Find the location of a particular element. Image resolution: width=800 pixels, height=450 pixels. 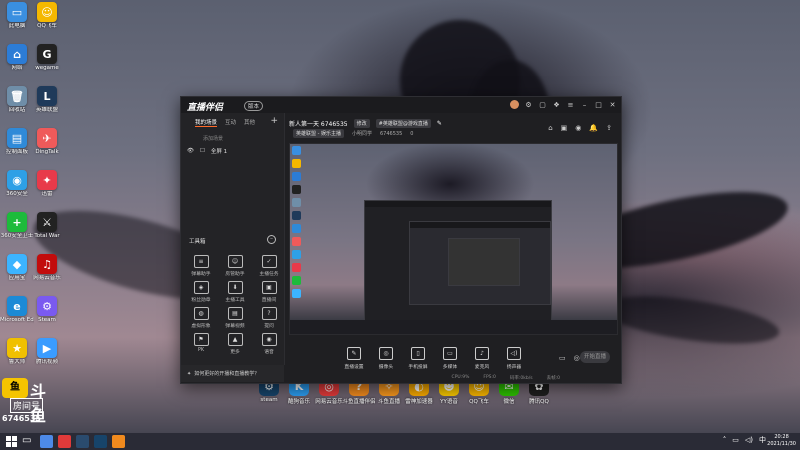

avatar is located at coordinates (514, 104).